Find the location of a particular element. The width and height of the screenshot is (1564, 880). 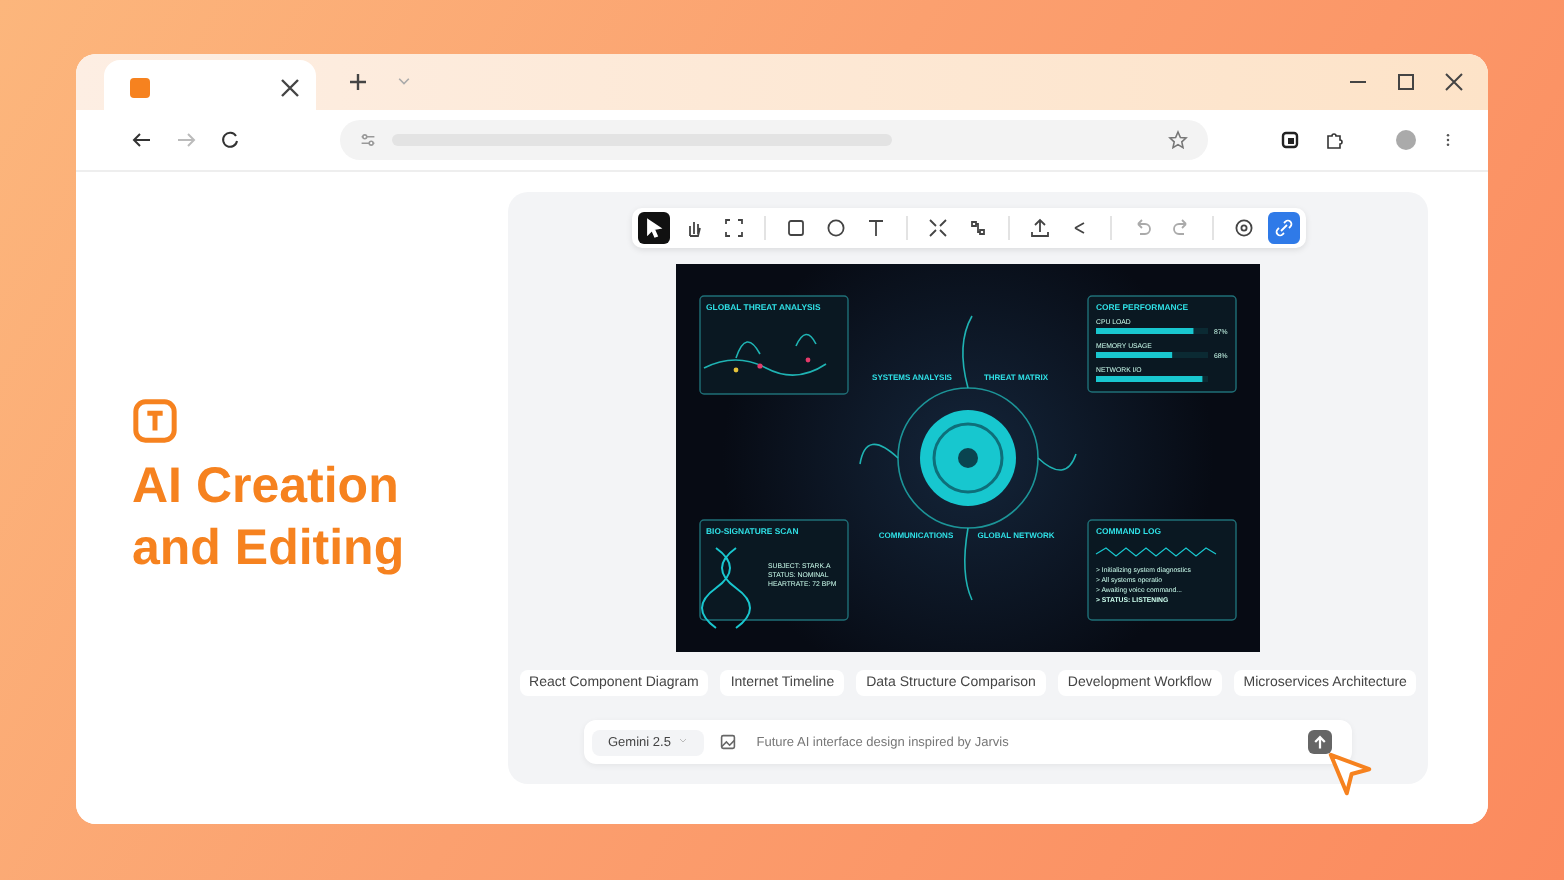

reload-icon is located at coordinates (230, 140).